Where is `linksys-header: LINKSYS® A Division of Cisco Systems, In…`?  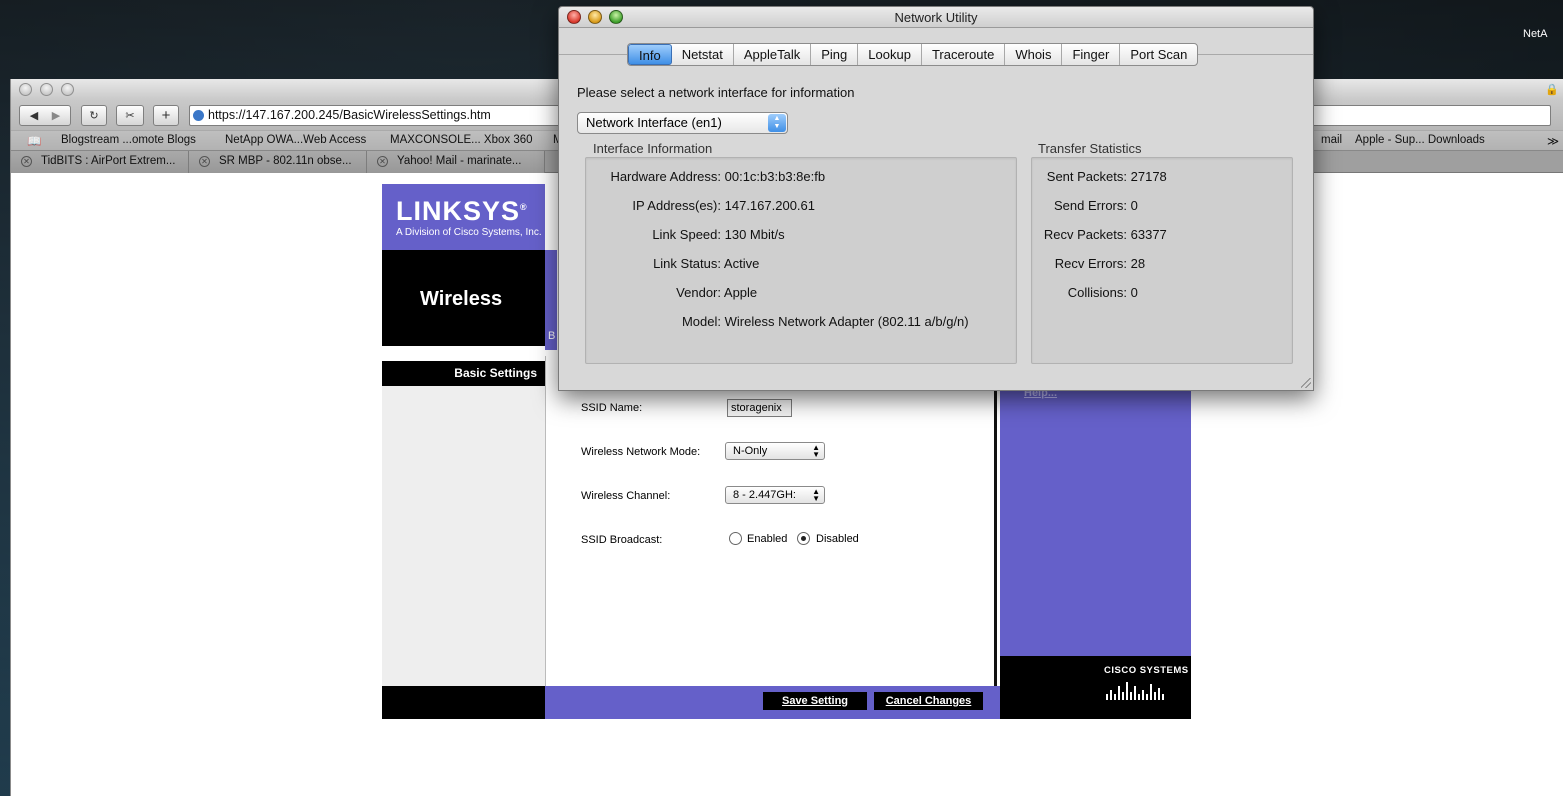
linksys-header: LINKSYS® A Division of Cisco Systems, In… is located at coordinates (463, 217).